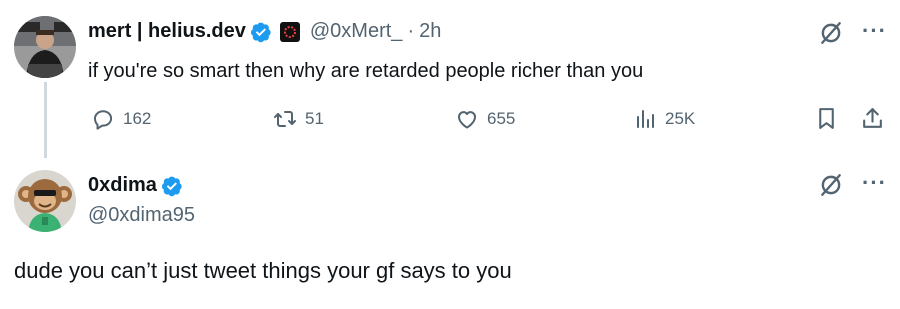 This screenshot has width=900, height=309. What do you see at coordinates (137, 118) in the screenshot?
I see `reply-count: 162` at bounding box center [137, 118].